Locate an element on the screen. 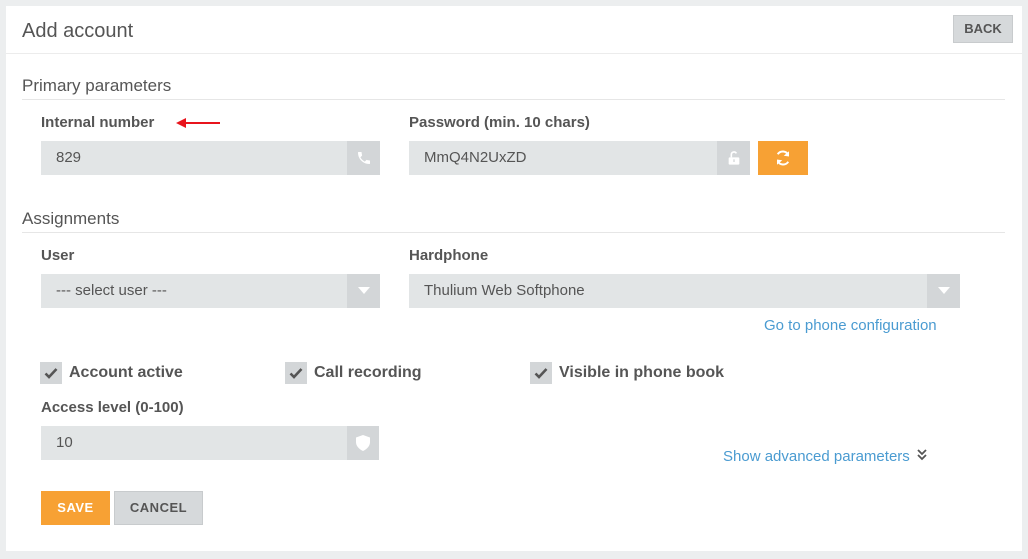 The image size is (1028, 559). account-active-checkbox is located at coordinates (51, 373).